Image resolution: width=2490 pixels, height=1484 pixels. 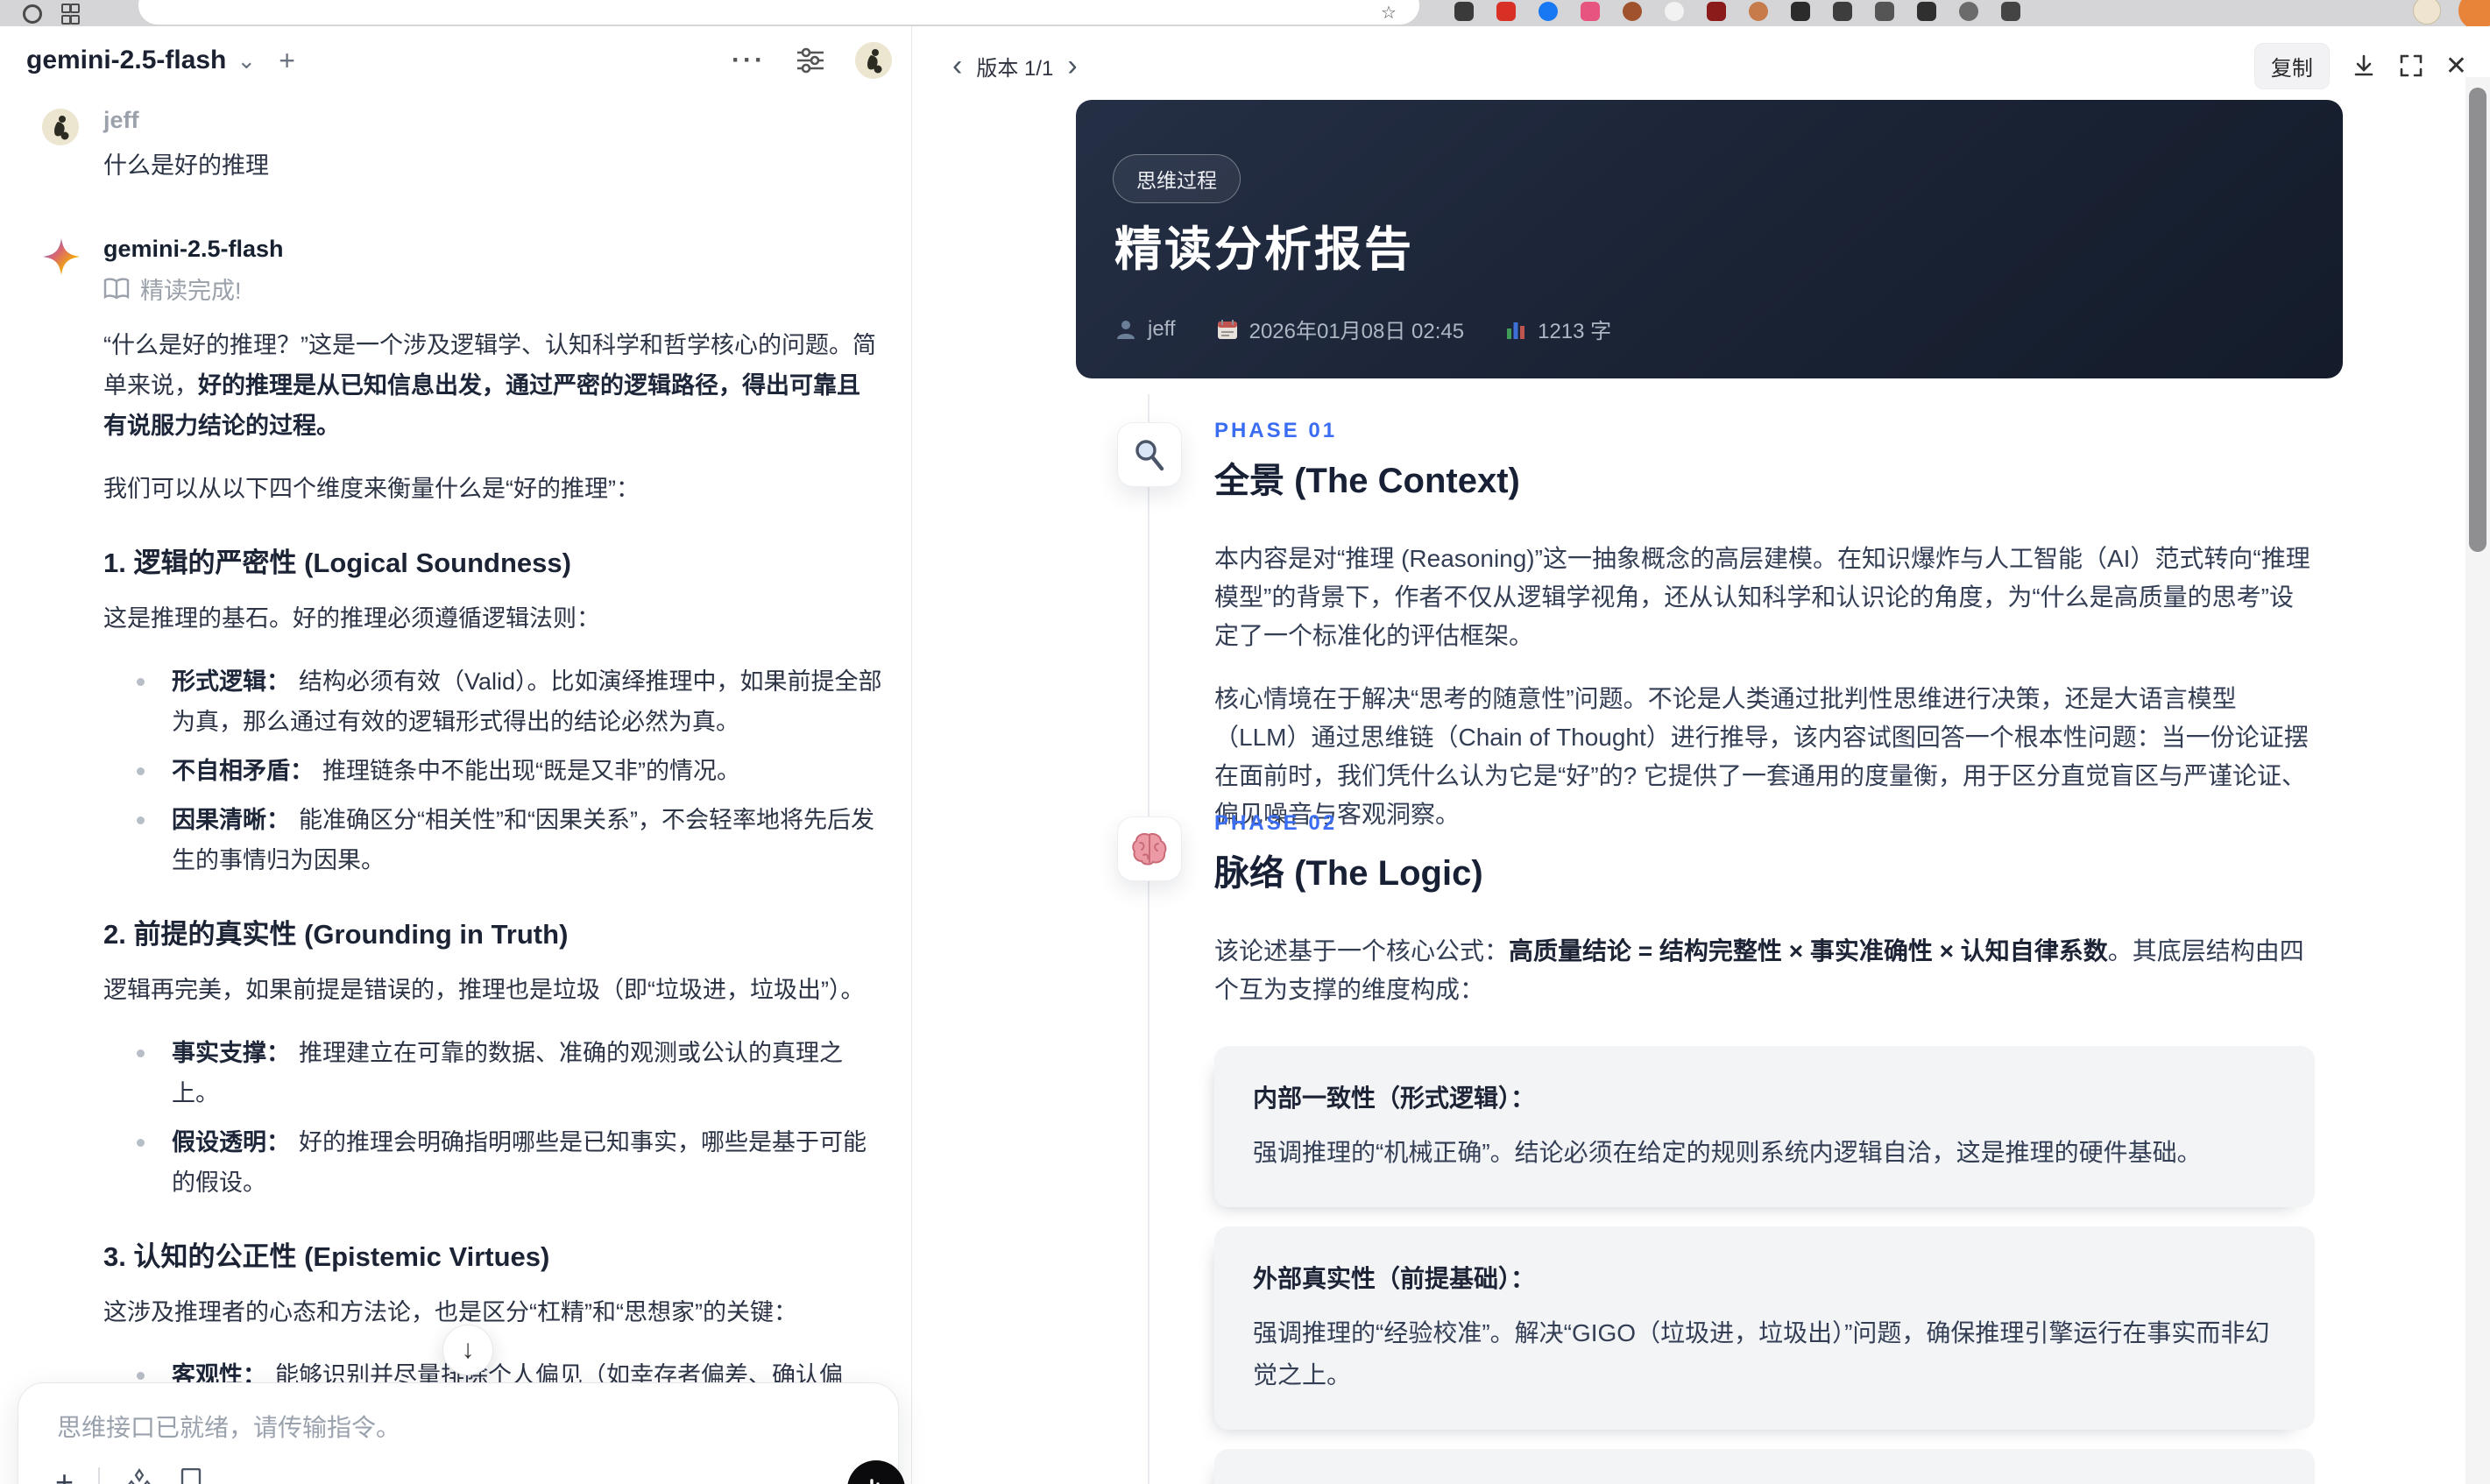 What do you see at coordinates (231, 820) in the screenshot?
I see `bullet-lead: 因果清晰：` at bounding box center [231, 820].